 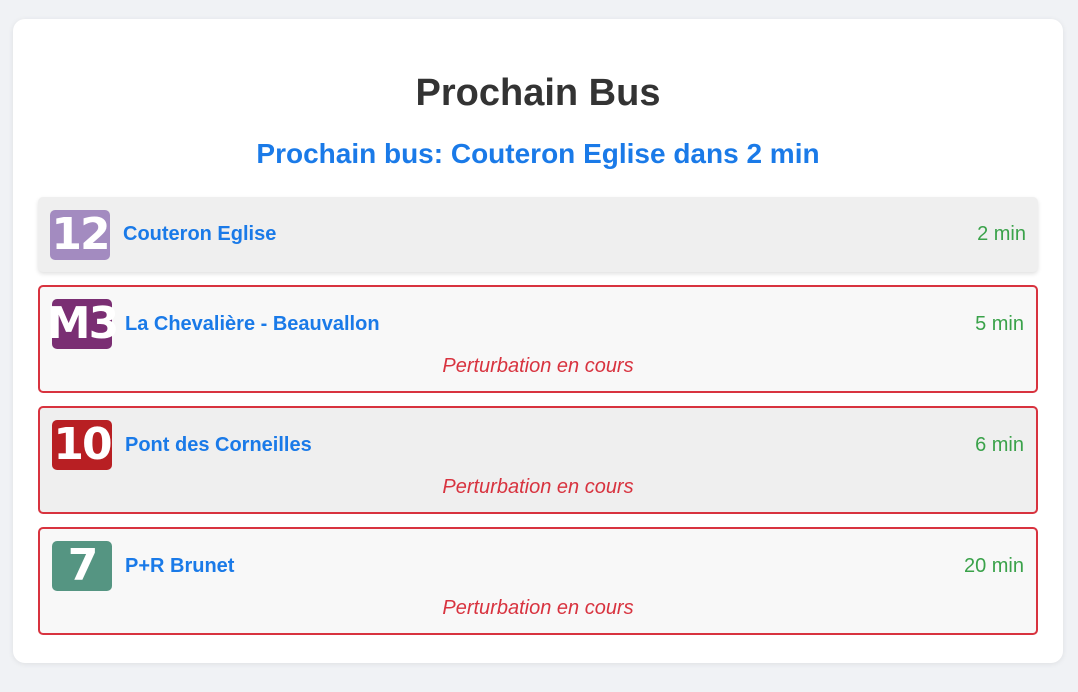 What do you see at coordinates (218, 444) in the screenshot?
I see `stop-name: Pont des Corneilles` at bounding box center [218, 444].